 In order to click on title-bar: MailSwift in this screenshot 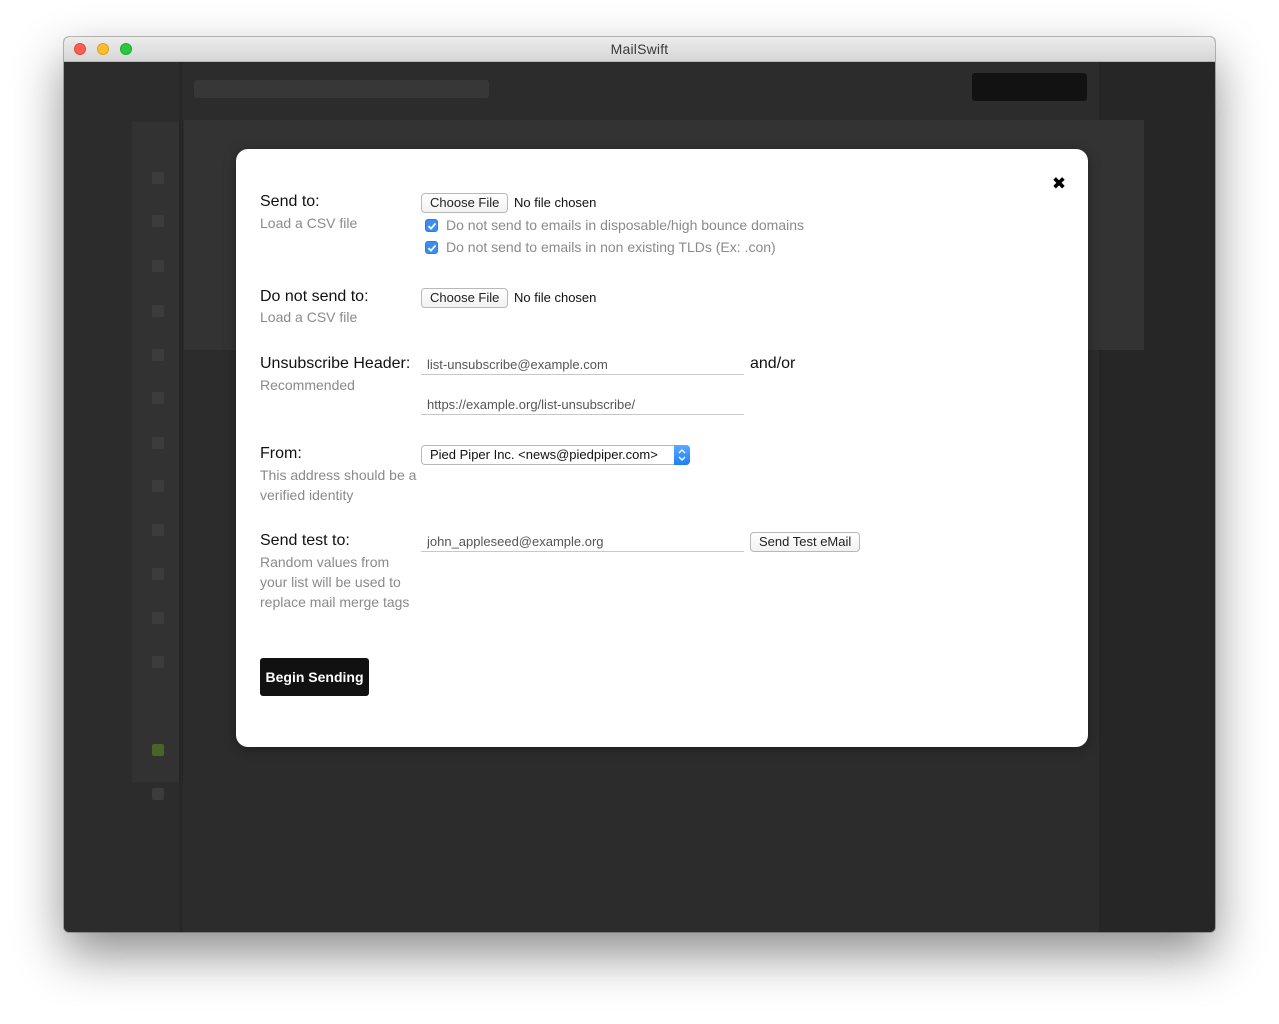, I will do `click(639, 49)`.